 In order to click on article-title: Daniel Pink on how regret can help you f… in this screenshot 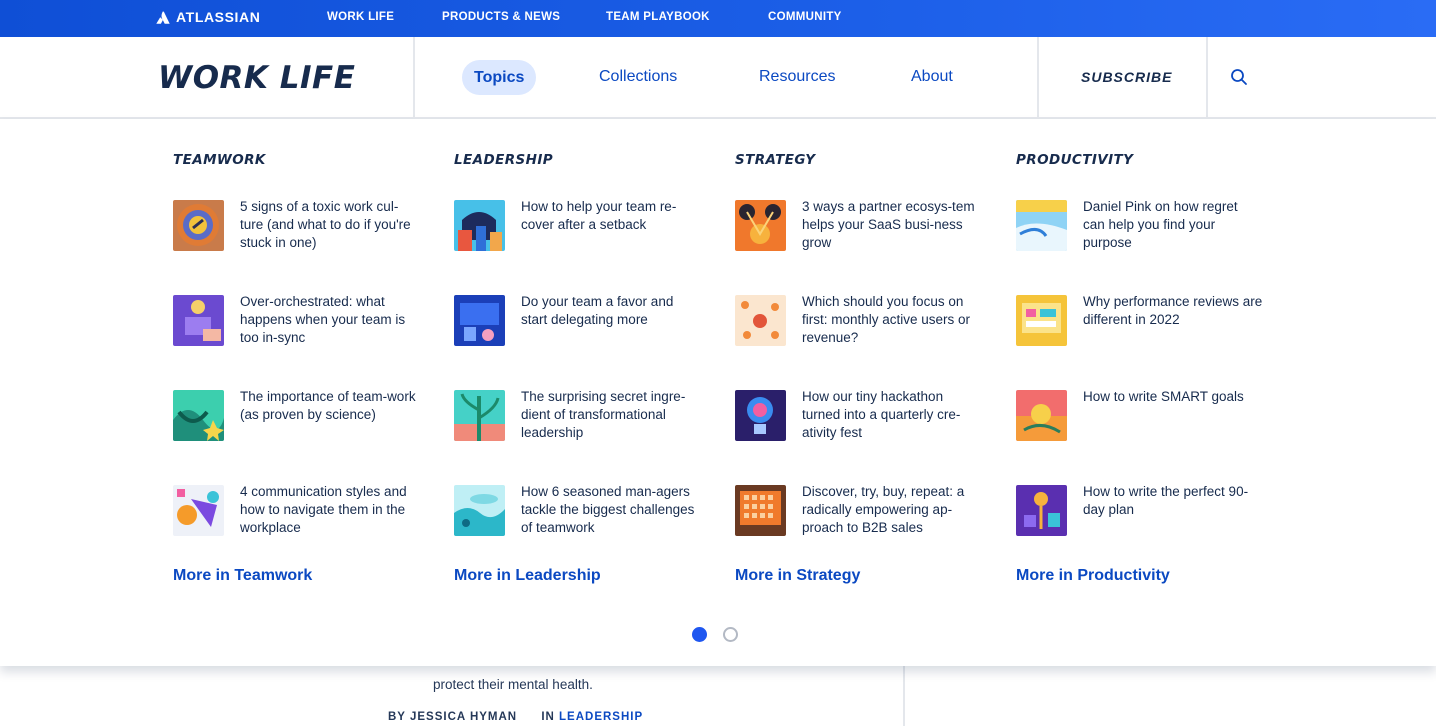, I will do `click(1160, 224)`.